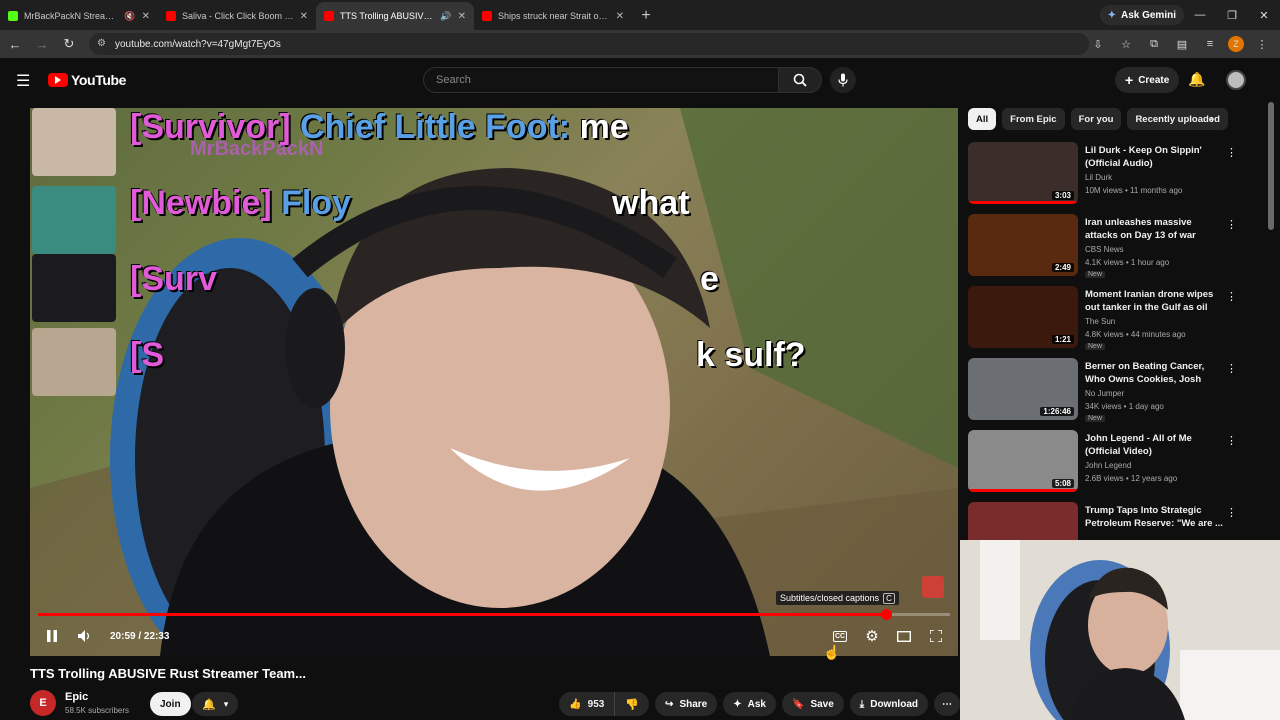  I want to click on browser-tab-saliva: Saliva - Click Click Boom (Offici ✕, so click(237, 16).